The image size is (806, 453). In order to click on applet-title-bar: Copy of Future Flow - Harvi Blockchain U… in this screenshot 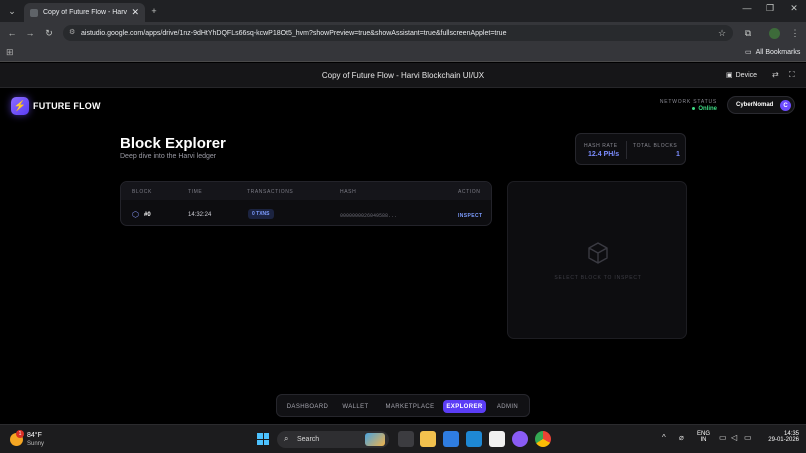, I will do `click(403, 75)`.